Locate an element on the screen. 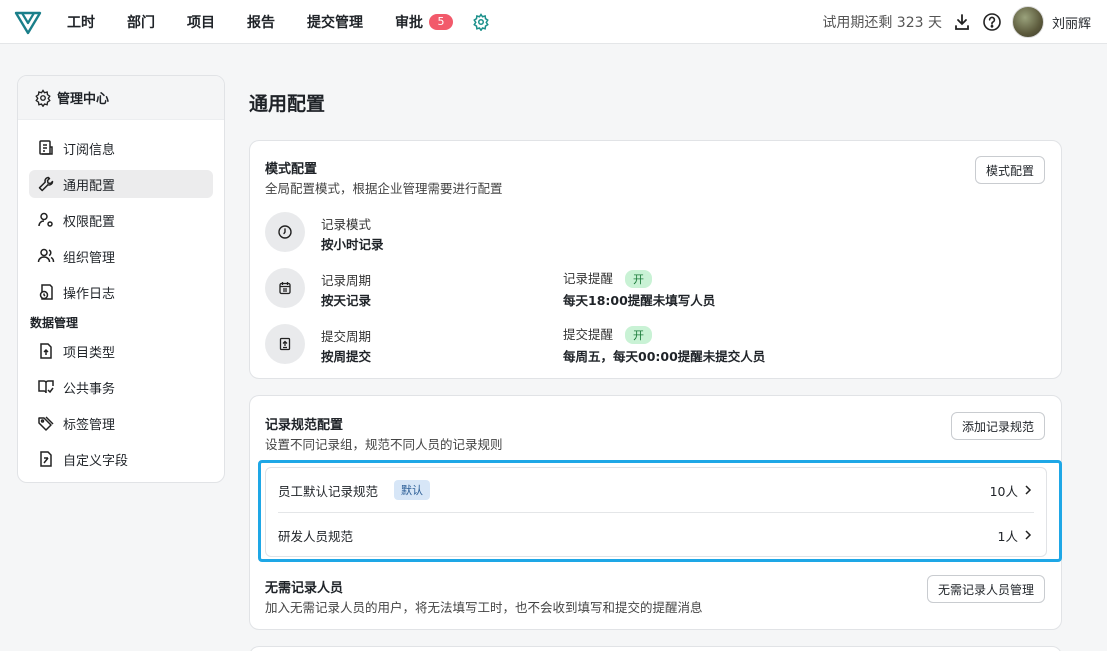 This screenshot has height=651, width=1107. nav-item-approval-label: 审批 is located at coordinates (409, 23).